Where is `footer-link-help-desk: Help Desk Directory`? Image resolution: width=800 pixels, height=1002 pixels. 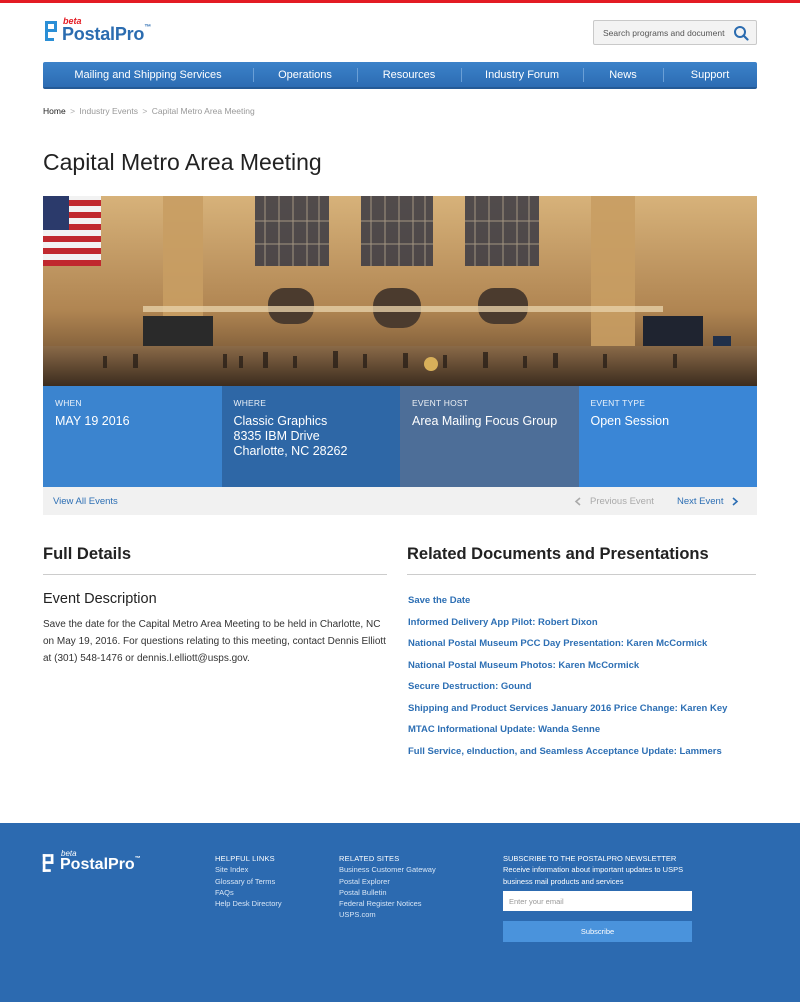 footer-link-help-desk: Help Desk Directory is located at coordinates (248, 903).